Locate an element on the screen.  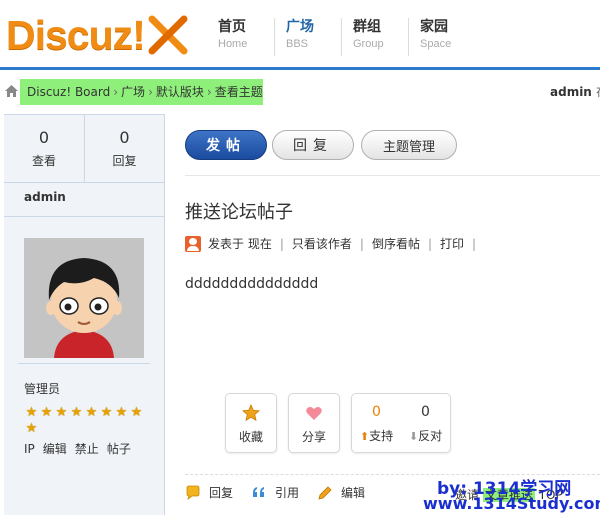
action-toolbar: 发帖 回复 主题管理 is located at coordinates (321, 145).